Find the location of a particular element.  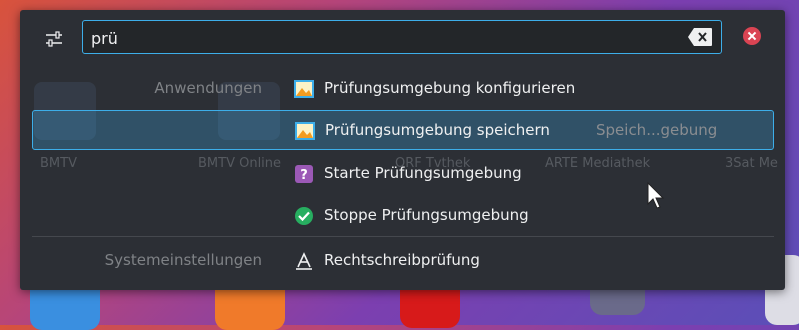

result-label: Stoppe Prüfungsumgebung is located at coordinates (426, 215).